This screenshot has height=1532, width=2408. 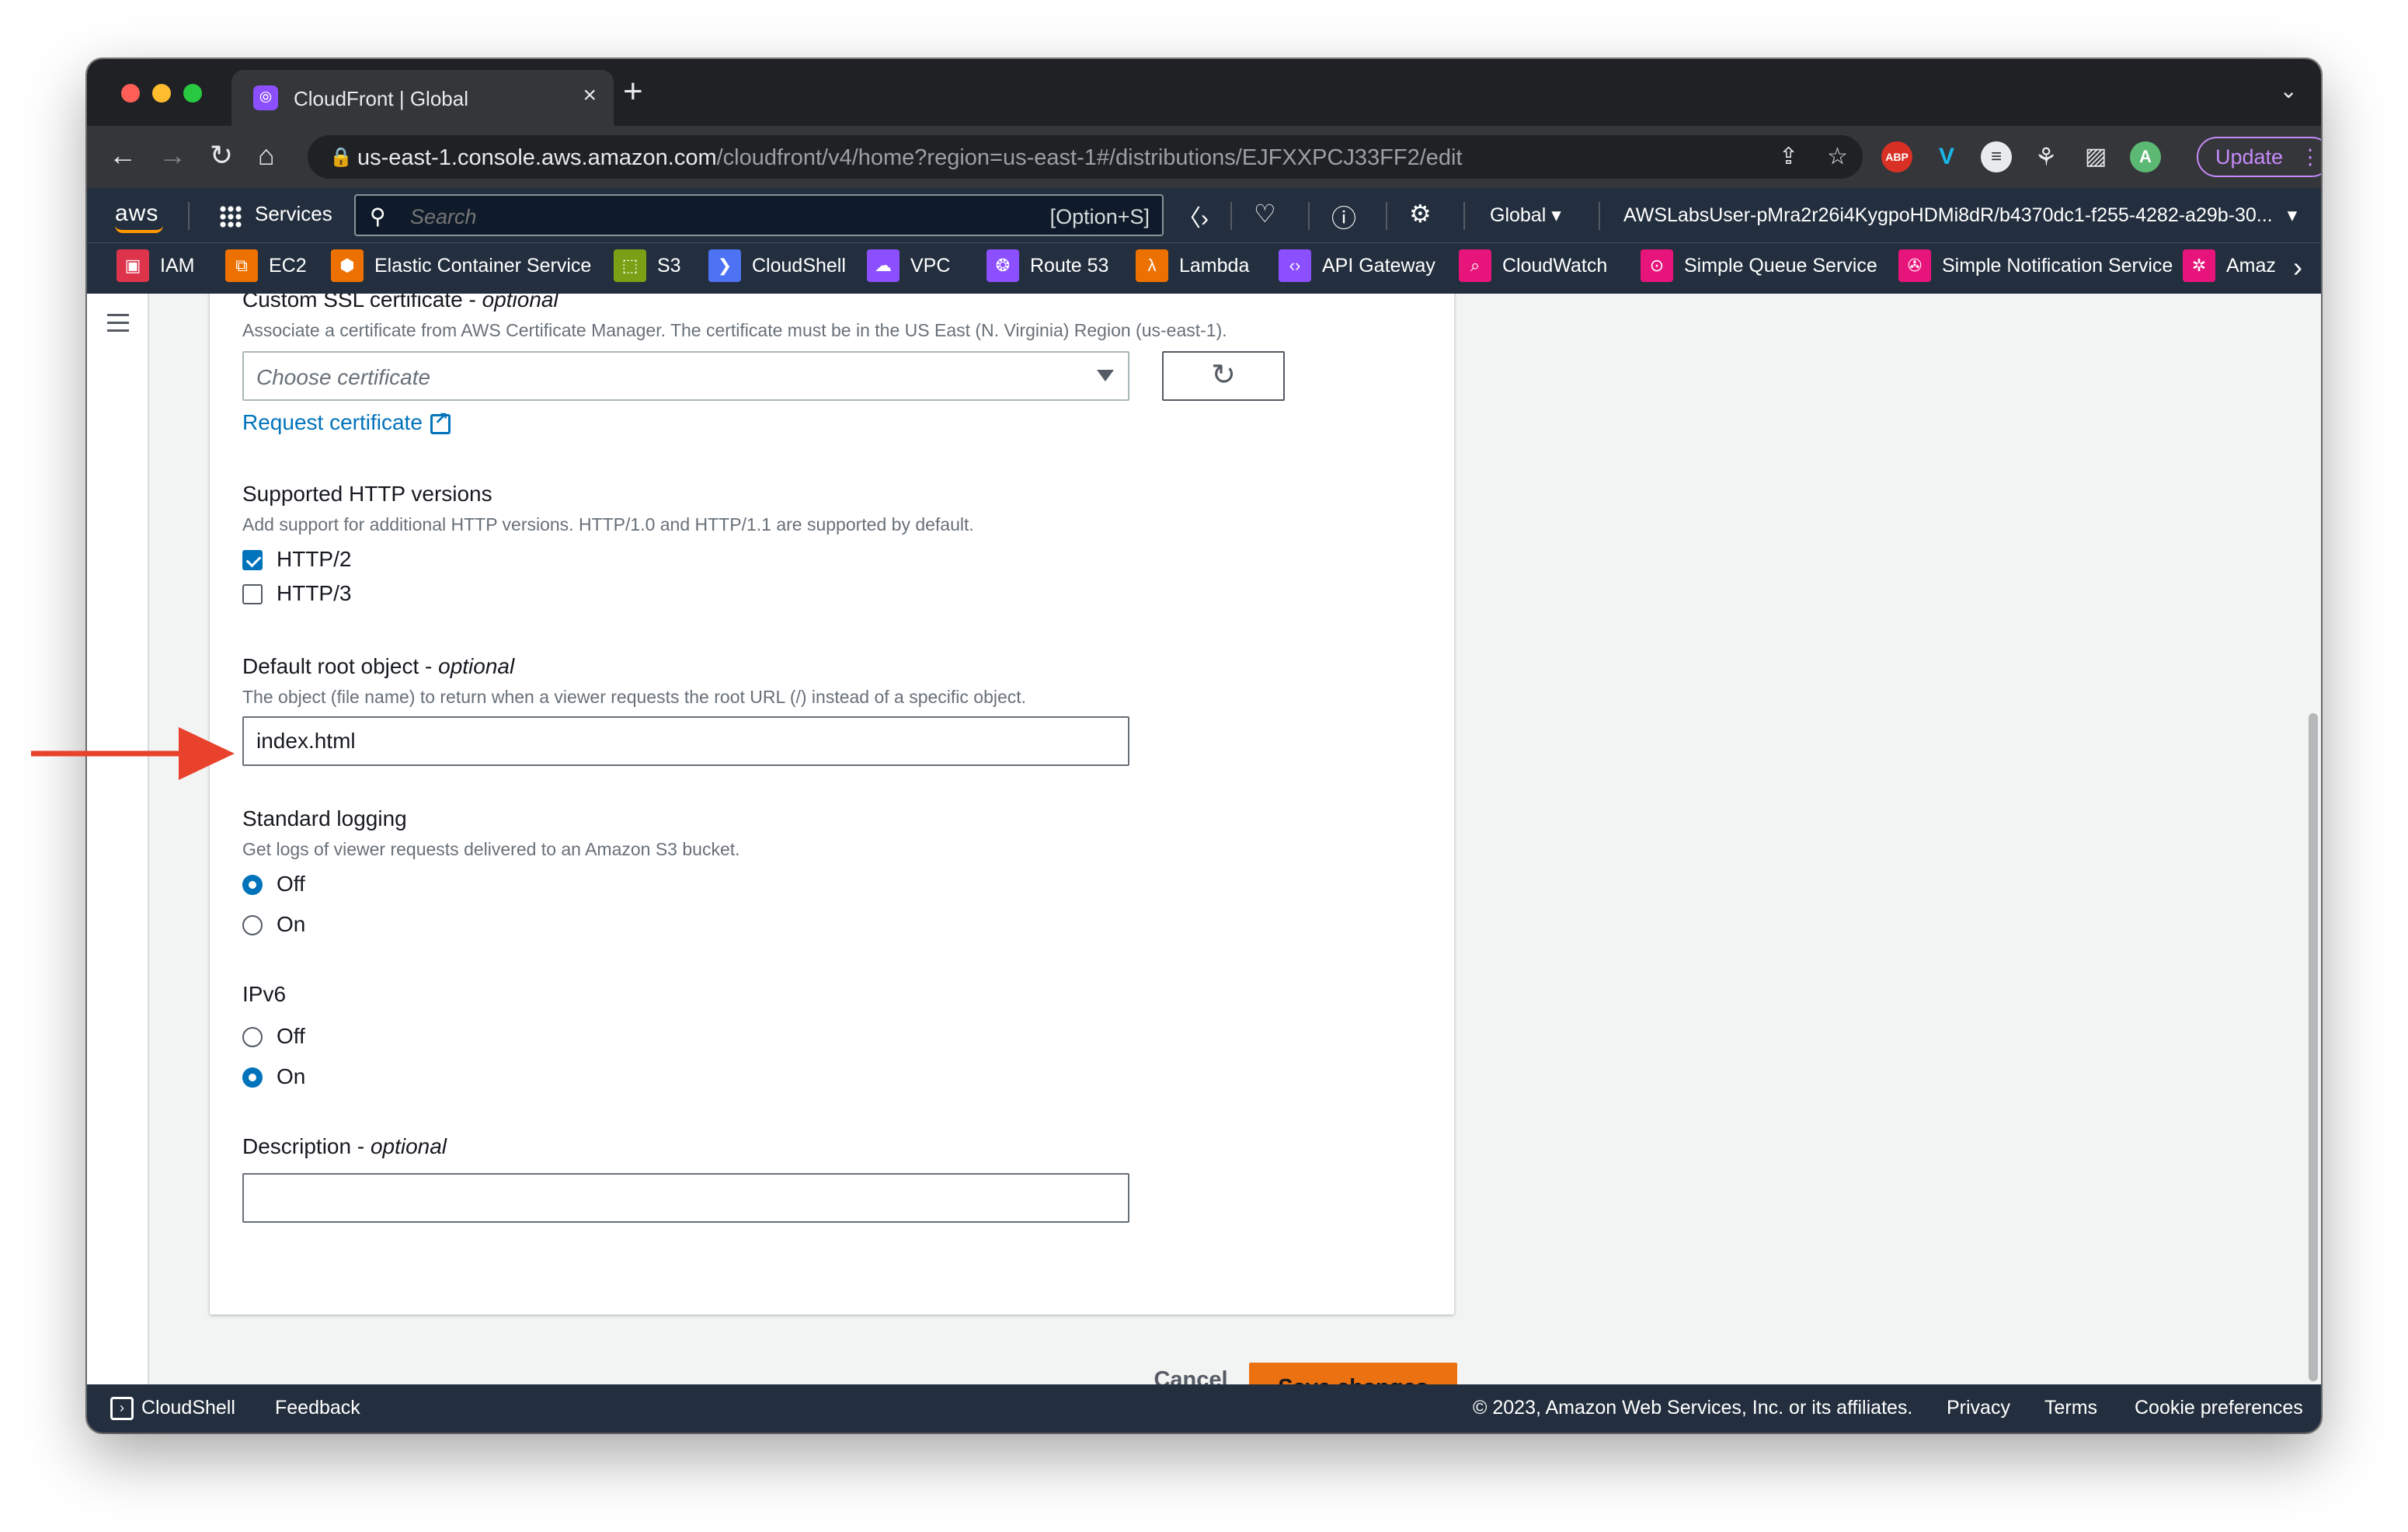 I want to click on ec2-icon: ⧉, so click(x=241, y=265).